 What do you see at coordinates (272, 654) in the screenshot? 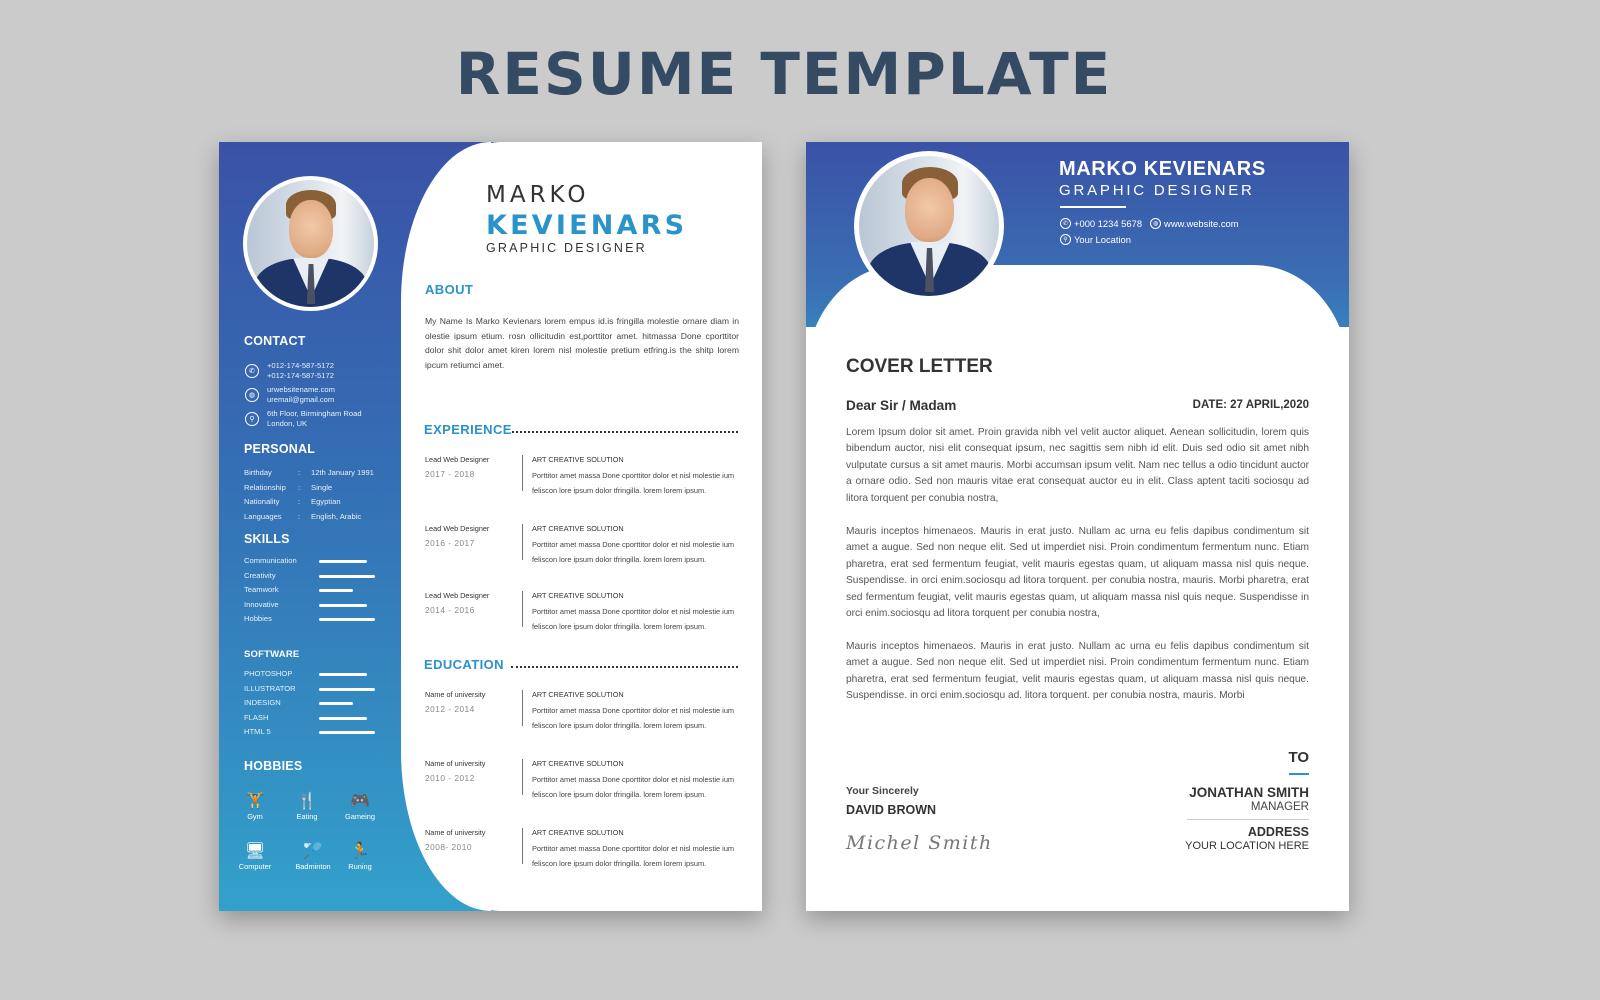
I see `software-heading: SOFTWARE` at bounding box center [272, 654].